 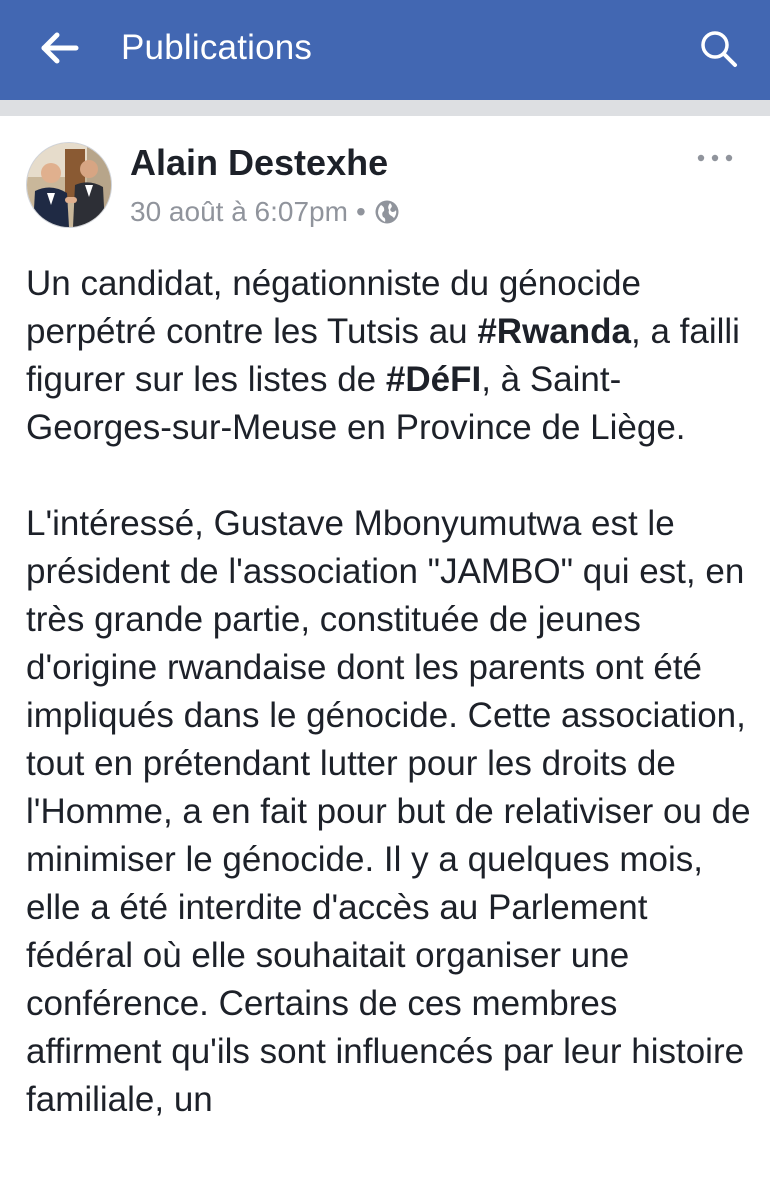 I want to click on post-meta: 30 août à 6:07pm •, so click(x=265, y=212).